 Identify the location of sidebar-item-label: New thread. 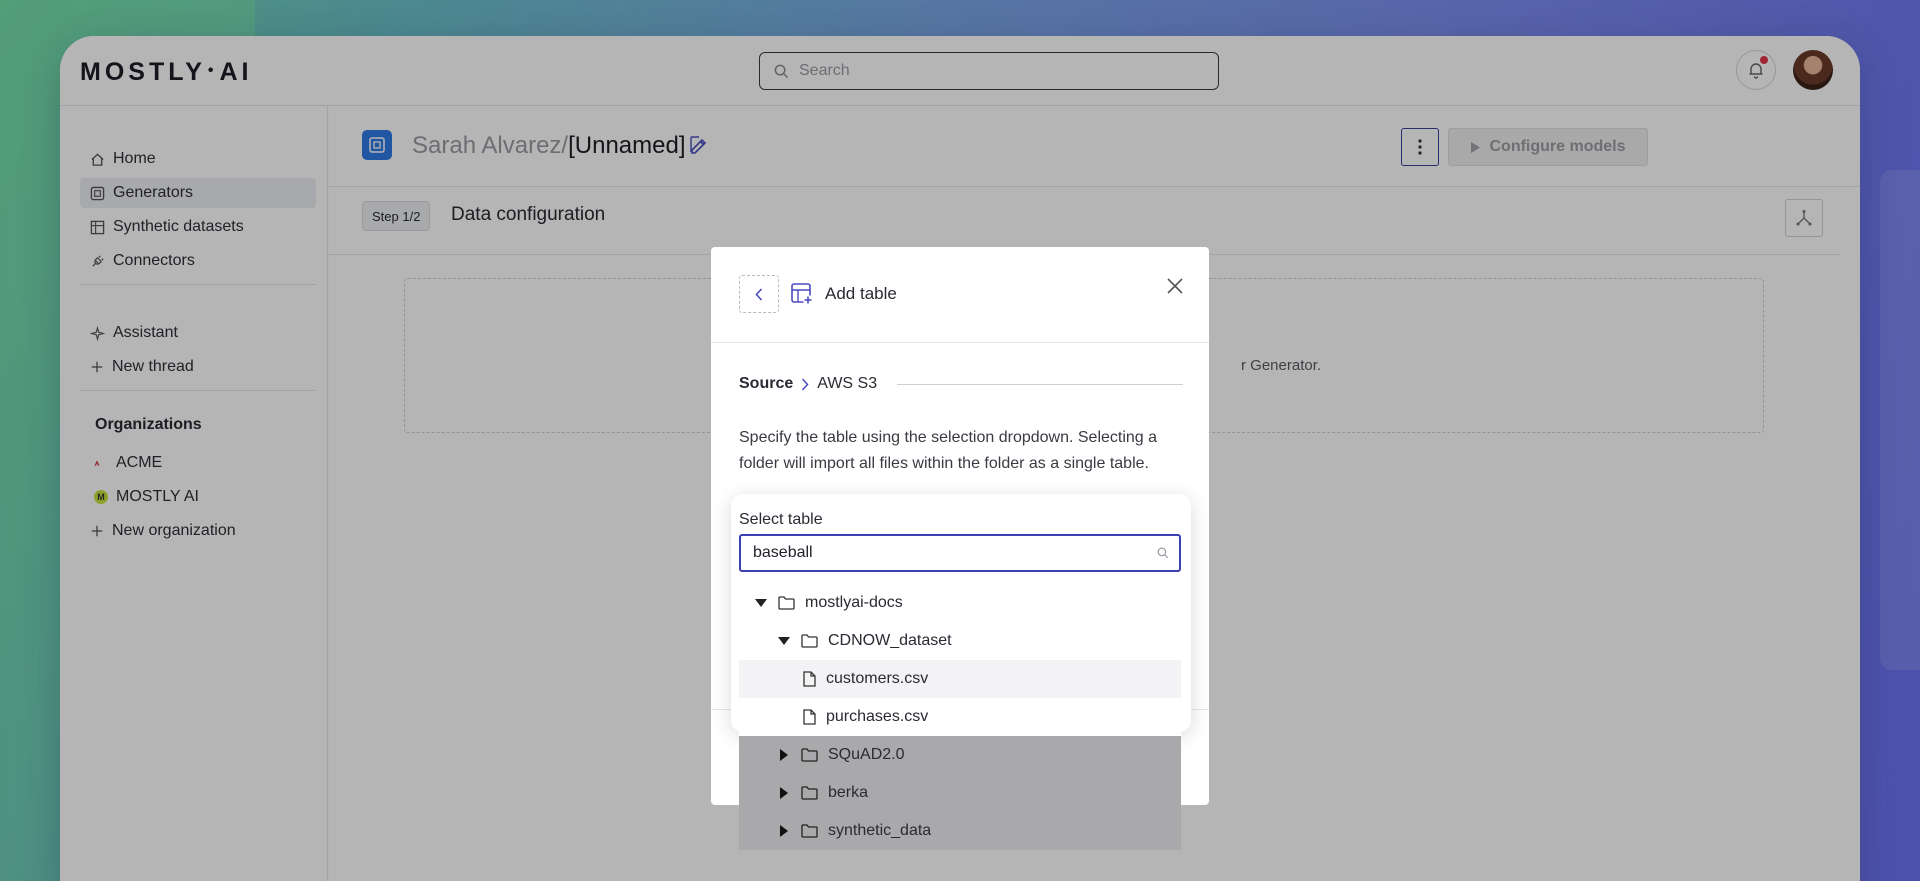
(153, 366).